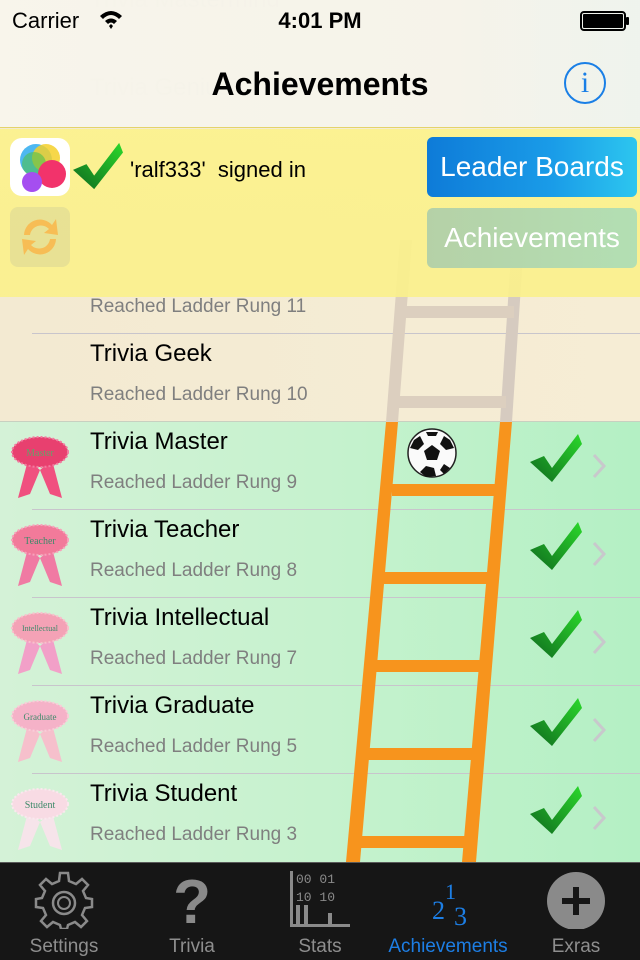 This screenshot has width=640, height=960. I want to click on badge-label: Graduate, so click(40, 717).